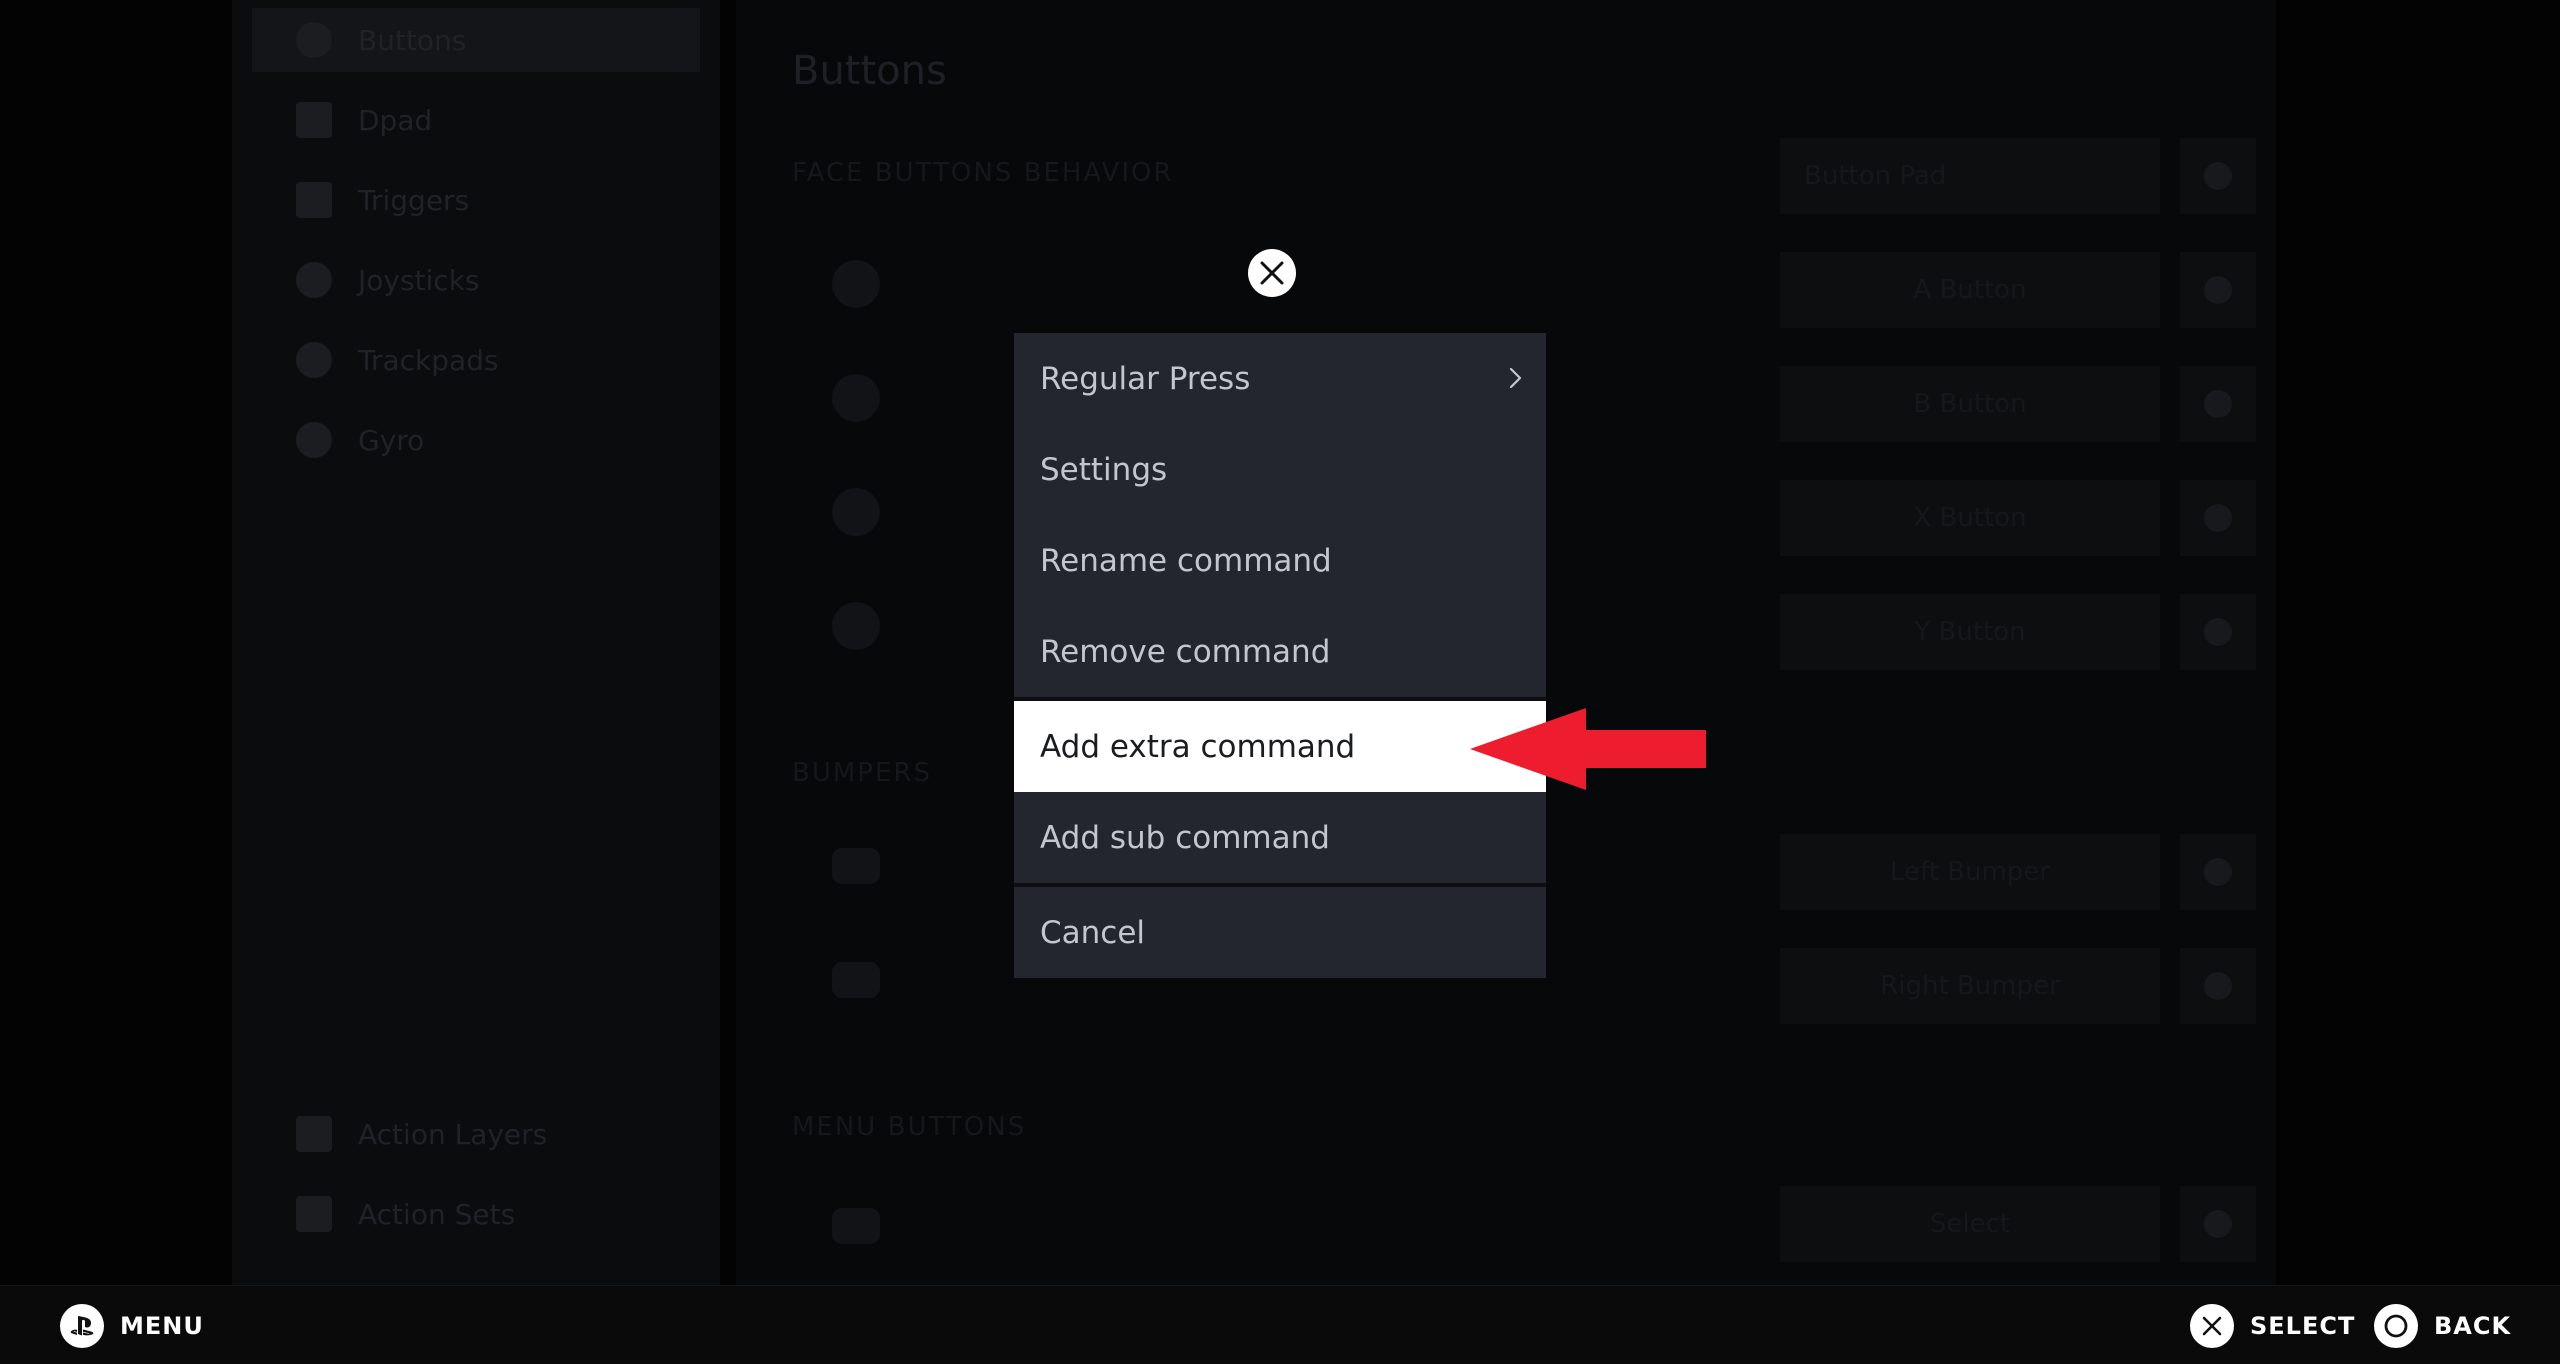  I want to click on close-icon, so click(1272, 273).